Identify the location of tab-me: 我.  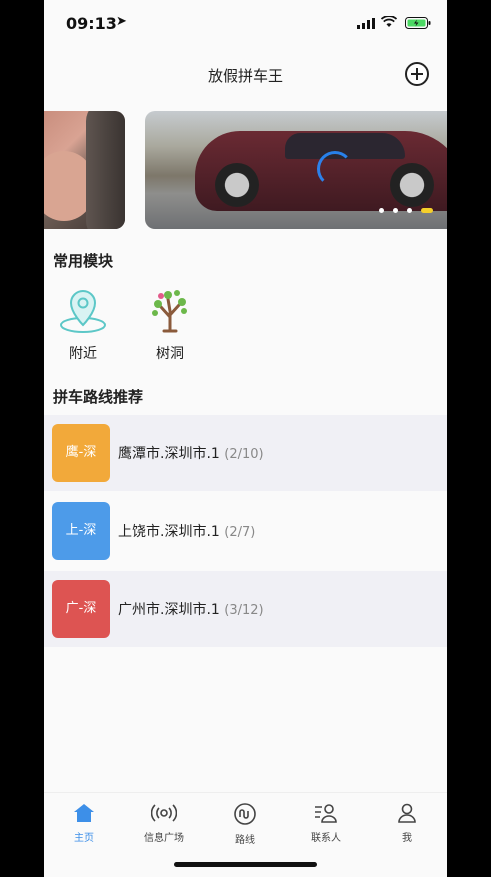
(407, 823).